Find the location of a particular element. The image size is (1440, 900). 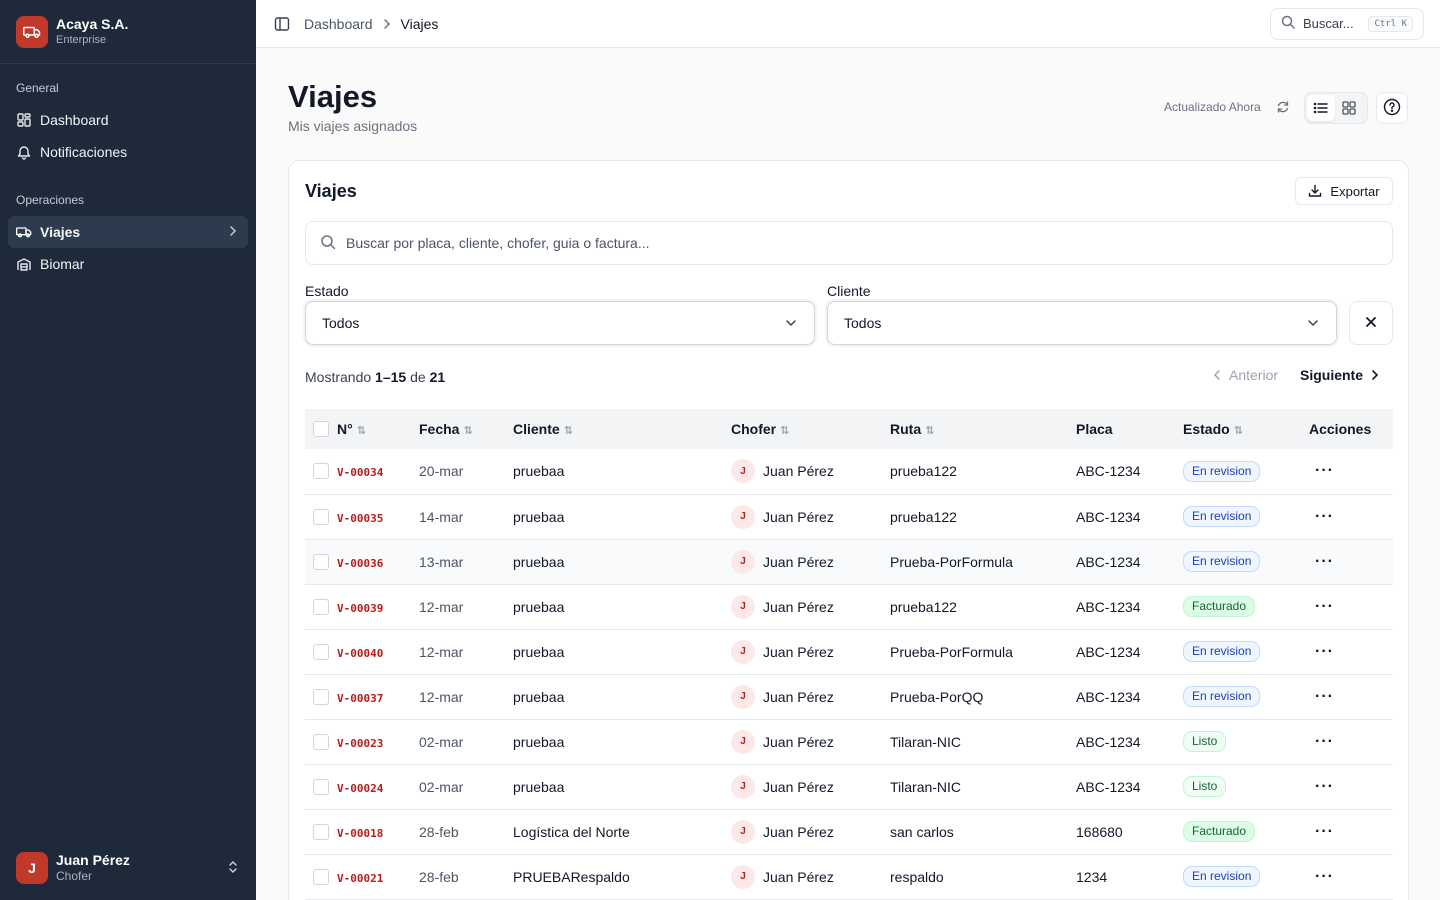

trip-id-link: V-00035 is located at coordinates (360, 518).